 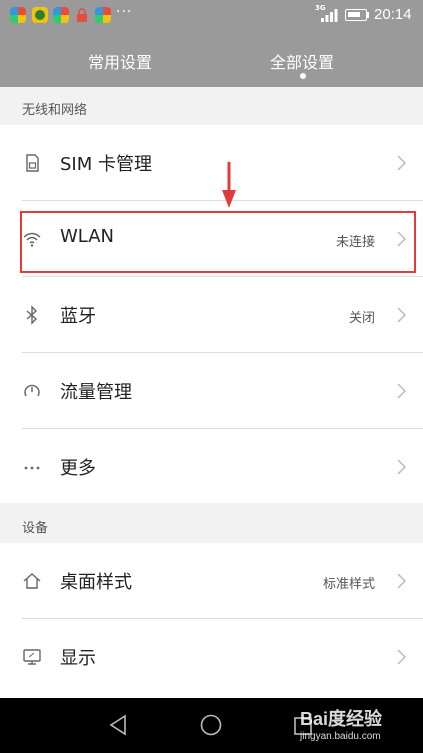 What do you see at coordinates (211, 656) in the screenshot?
I see `settings-item-display: 显示` at bounding box center [211, 656].